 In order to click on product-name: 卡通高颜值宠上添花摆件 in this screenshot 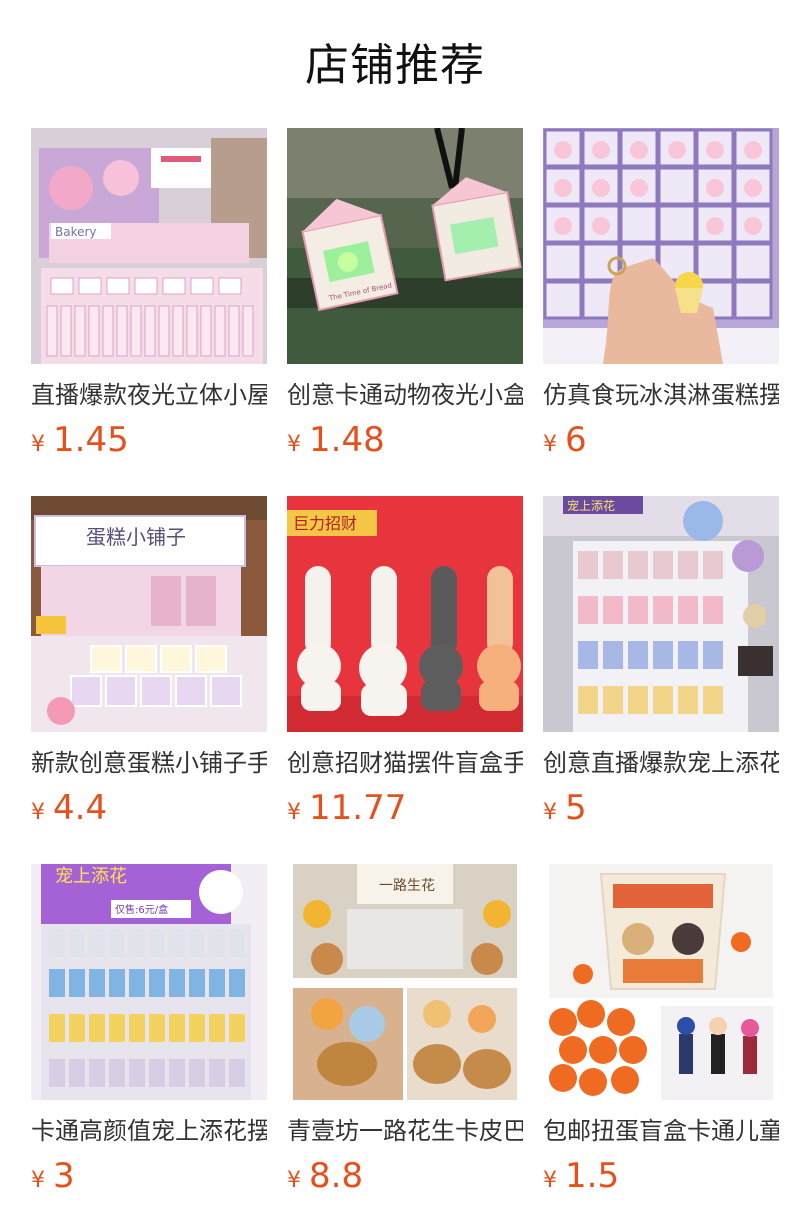, I will do `click(149, 1131)`.